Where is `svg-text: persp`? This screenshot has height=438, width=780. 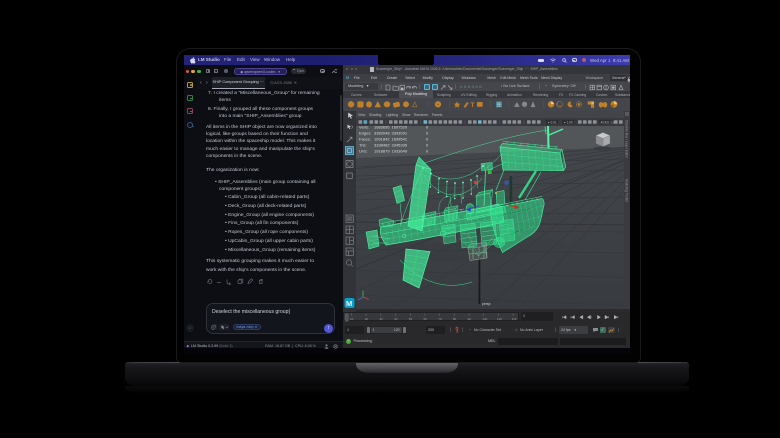
svg-text: persp is located at coordinates (486, 304).